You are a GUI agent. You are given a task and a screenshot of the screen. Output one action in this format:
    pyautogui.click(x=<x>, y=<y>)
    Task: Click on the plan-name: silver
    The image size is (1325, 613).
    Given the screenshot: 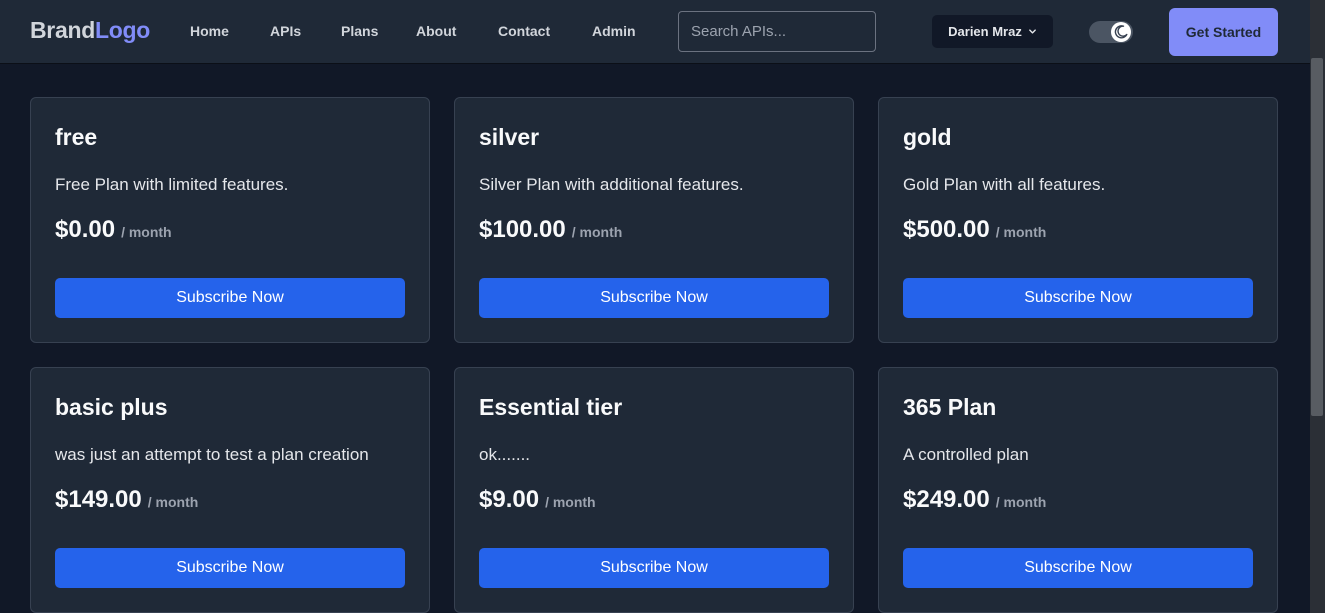 What is the action you would take?
    pyautogui.click(x=509, y=137)
    